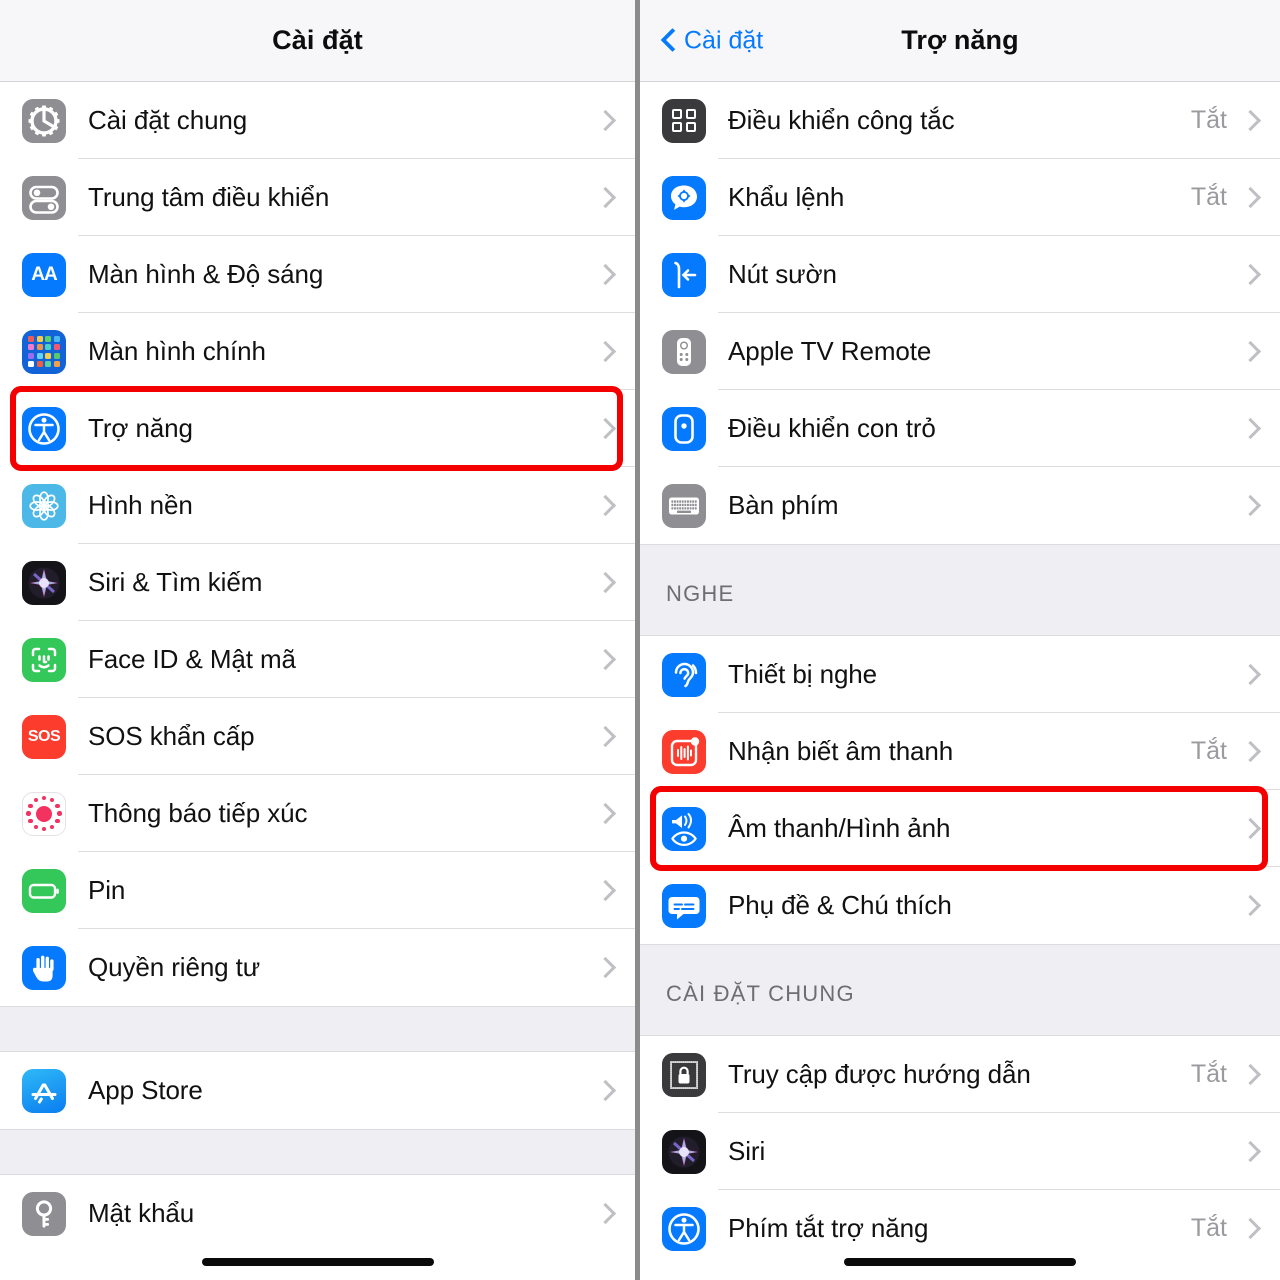 Image resolution: width=1280 pixels, height=1280 pixels. What do you see at coordinates (960, 351) in the screenshot?
I see `list-item: Apple TV Remote` at bounding box center [960, 351].